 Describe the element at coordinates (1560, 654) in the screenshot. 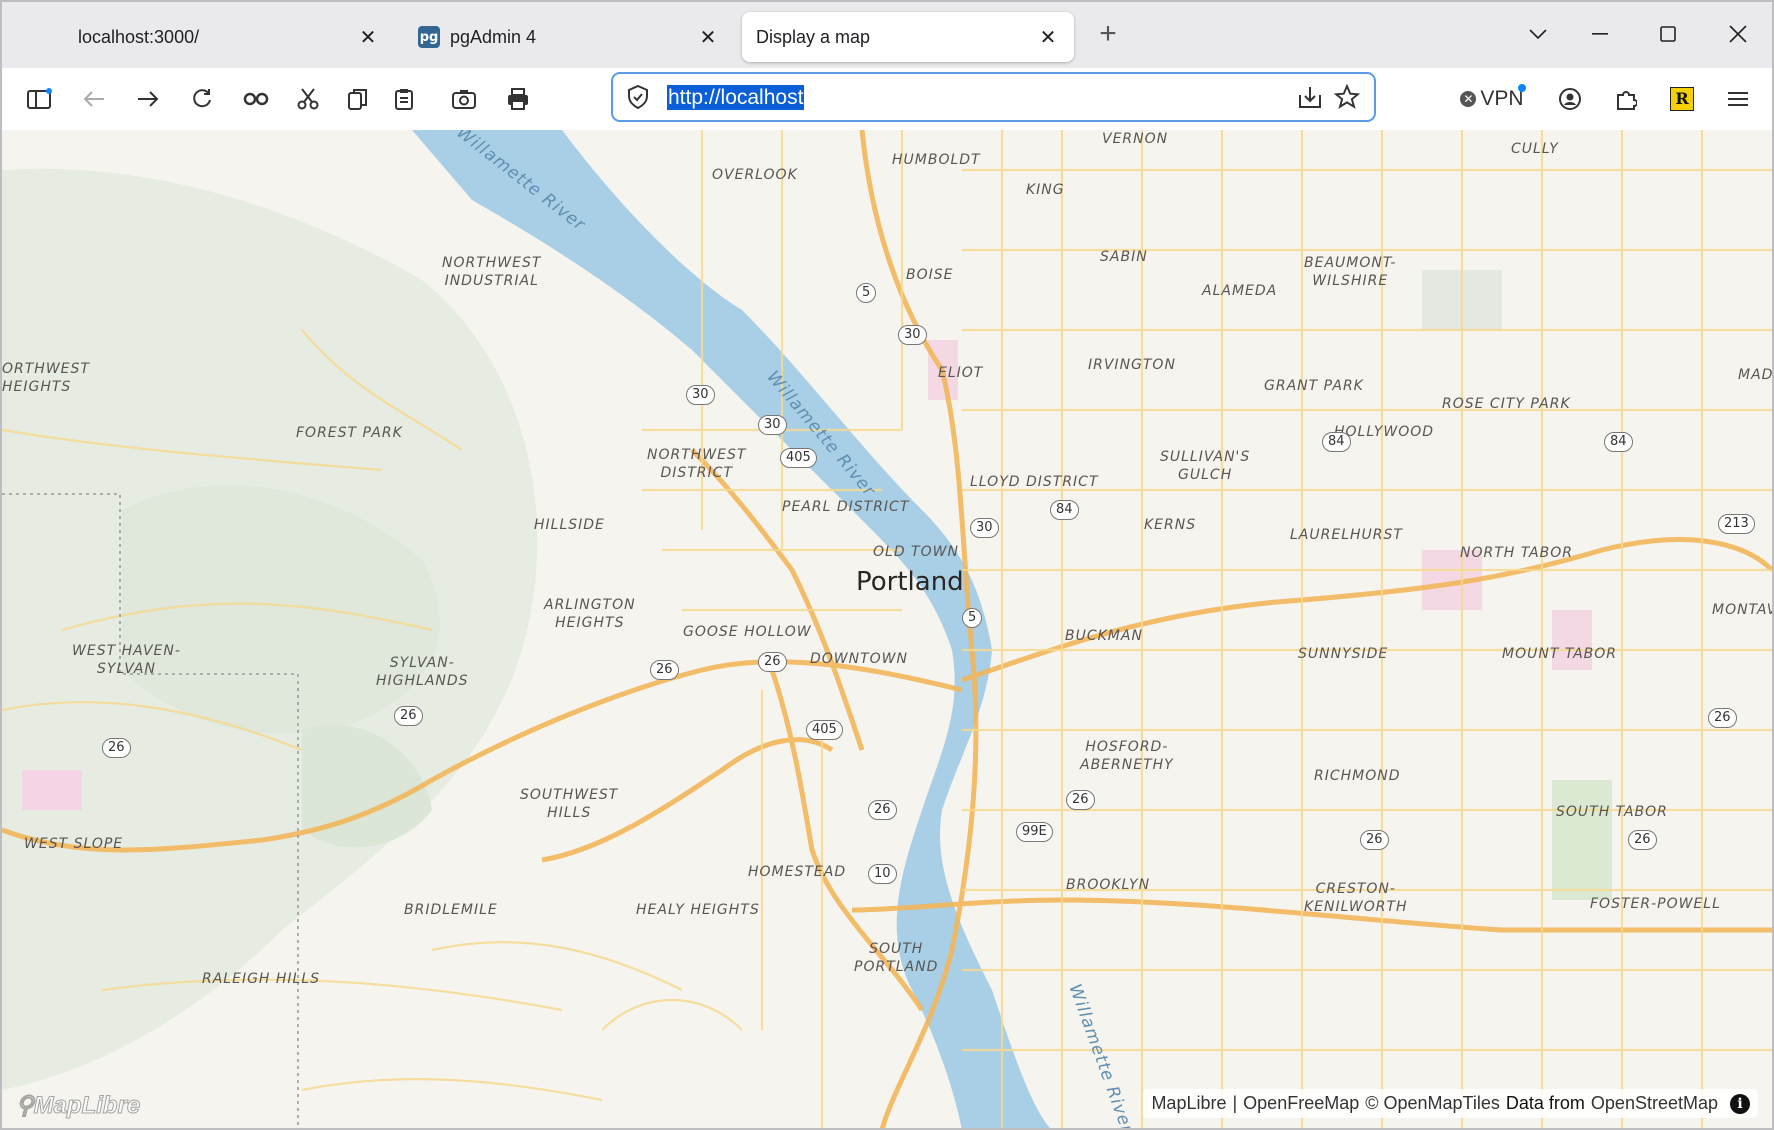

I see `map-label: MOUNT TABOR` at that location.